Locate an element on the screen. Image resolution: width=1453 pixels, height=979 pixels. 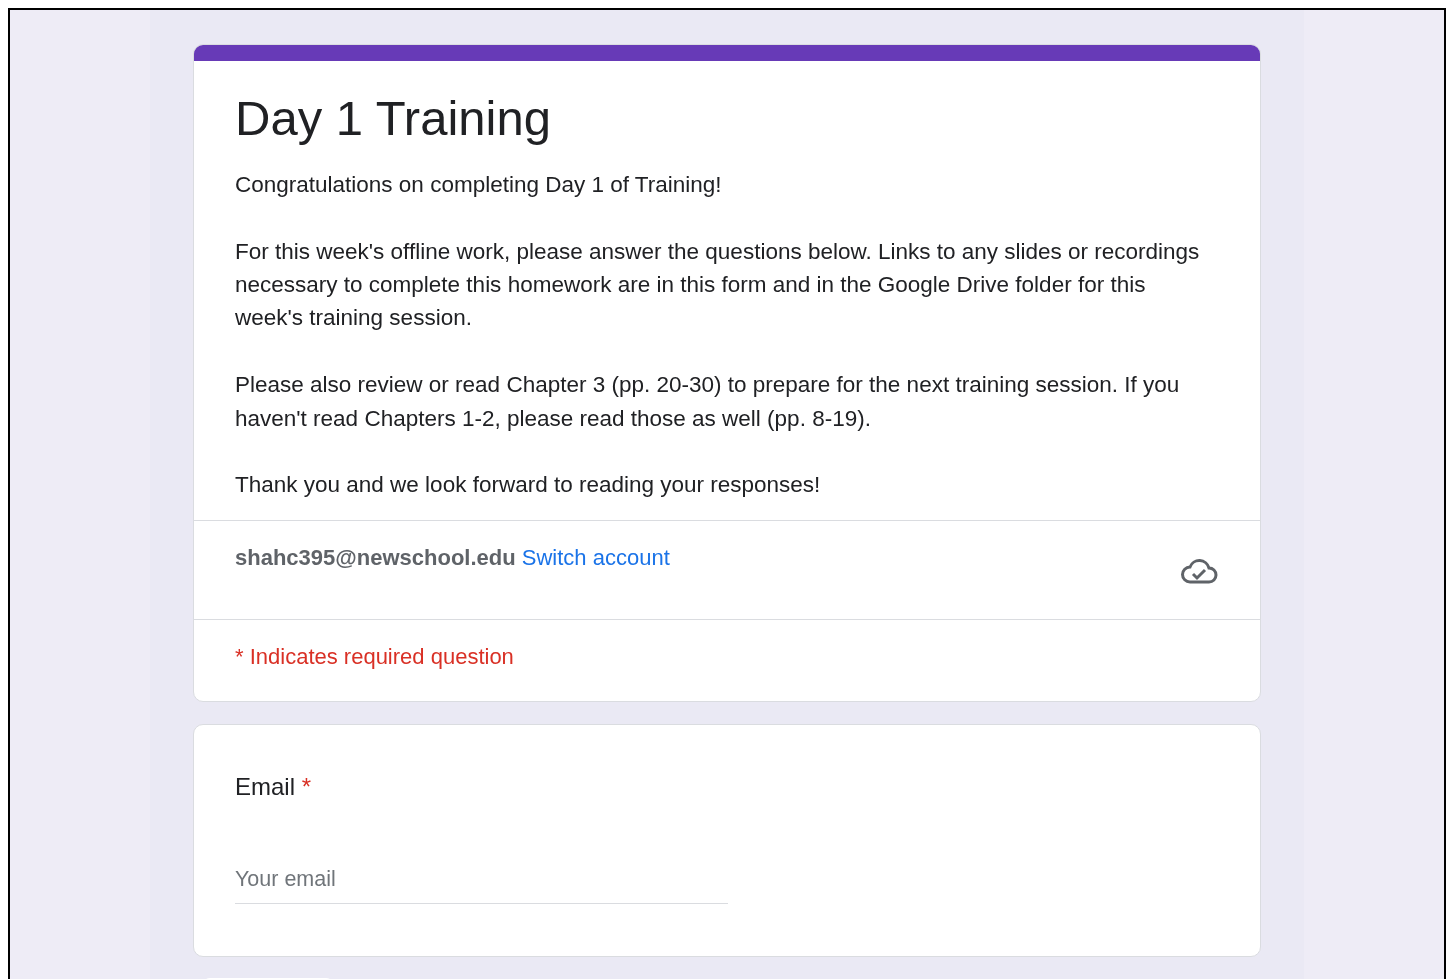
description-paragraph: Thank you and we look forward to reading your responses! is located at coordinates (528, 485).